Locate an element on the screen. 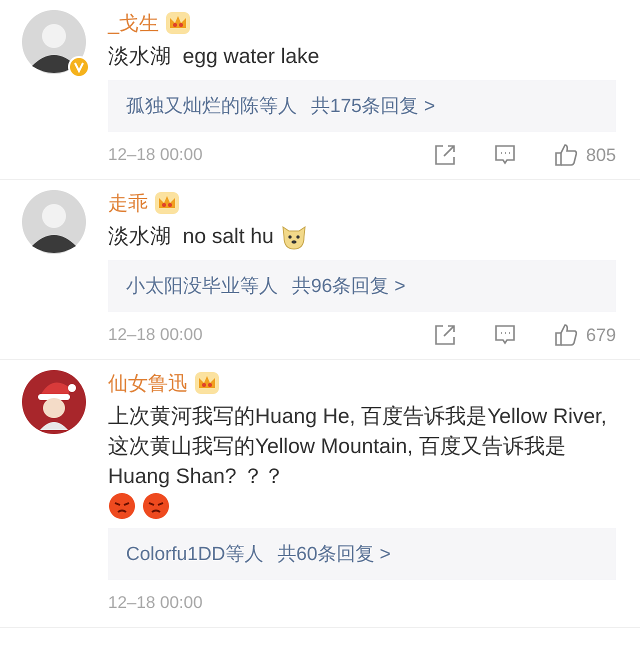 This screenshot has height=650, width=640. replies-link: 孤独又灿烂的陈等人 共175条回复 > is located at coordinates (362, 106).